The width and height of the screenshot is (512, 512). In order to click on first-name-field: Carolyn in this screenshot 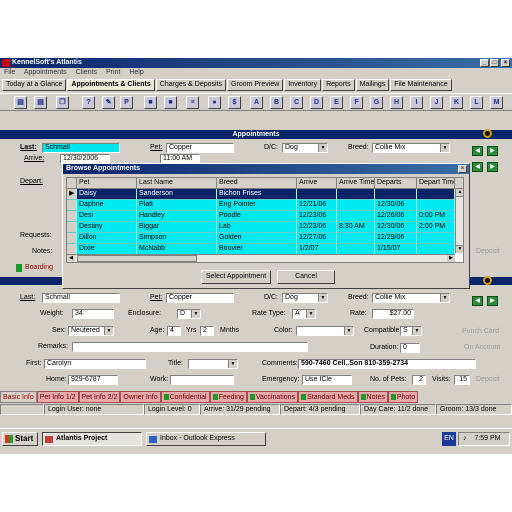, I will do `click(95, 364)`.